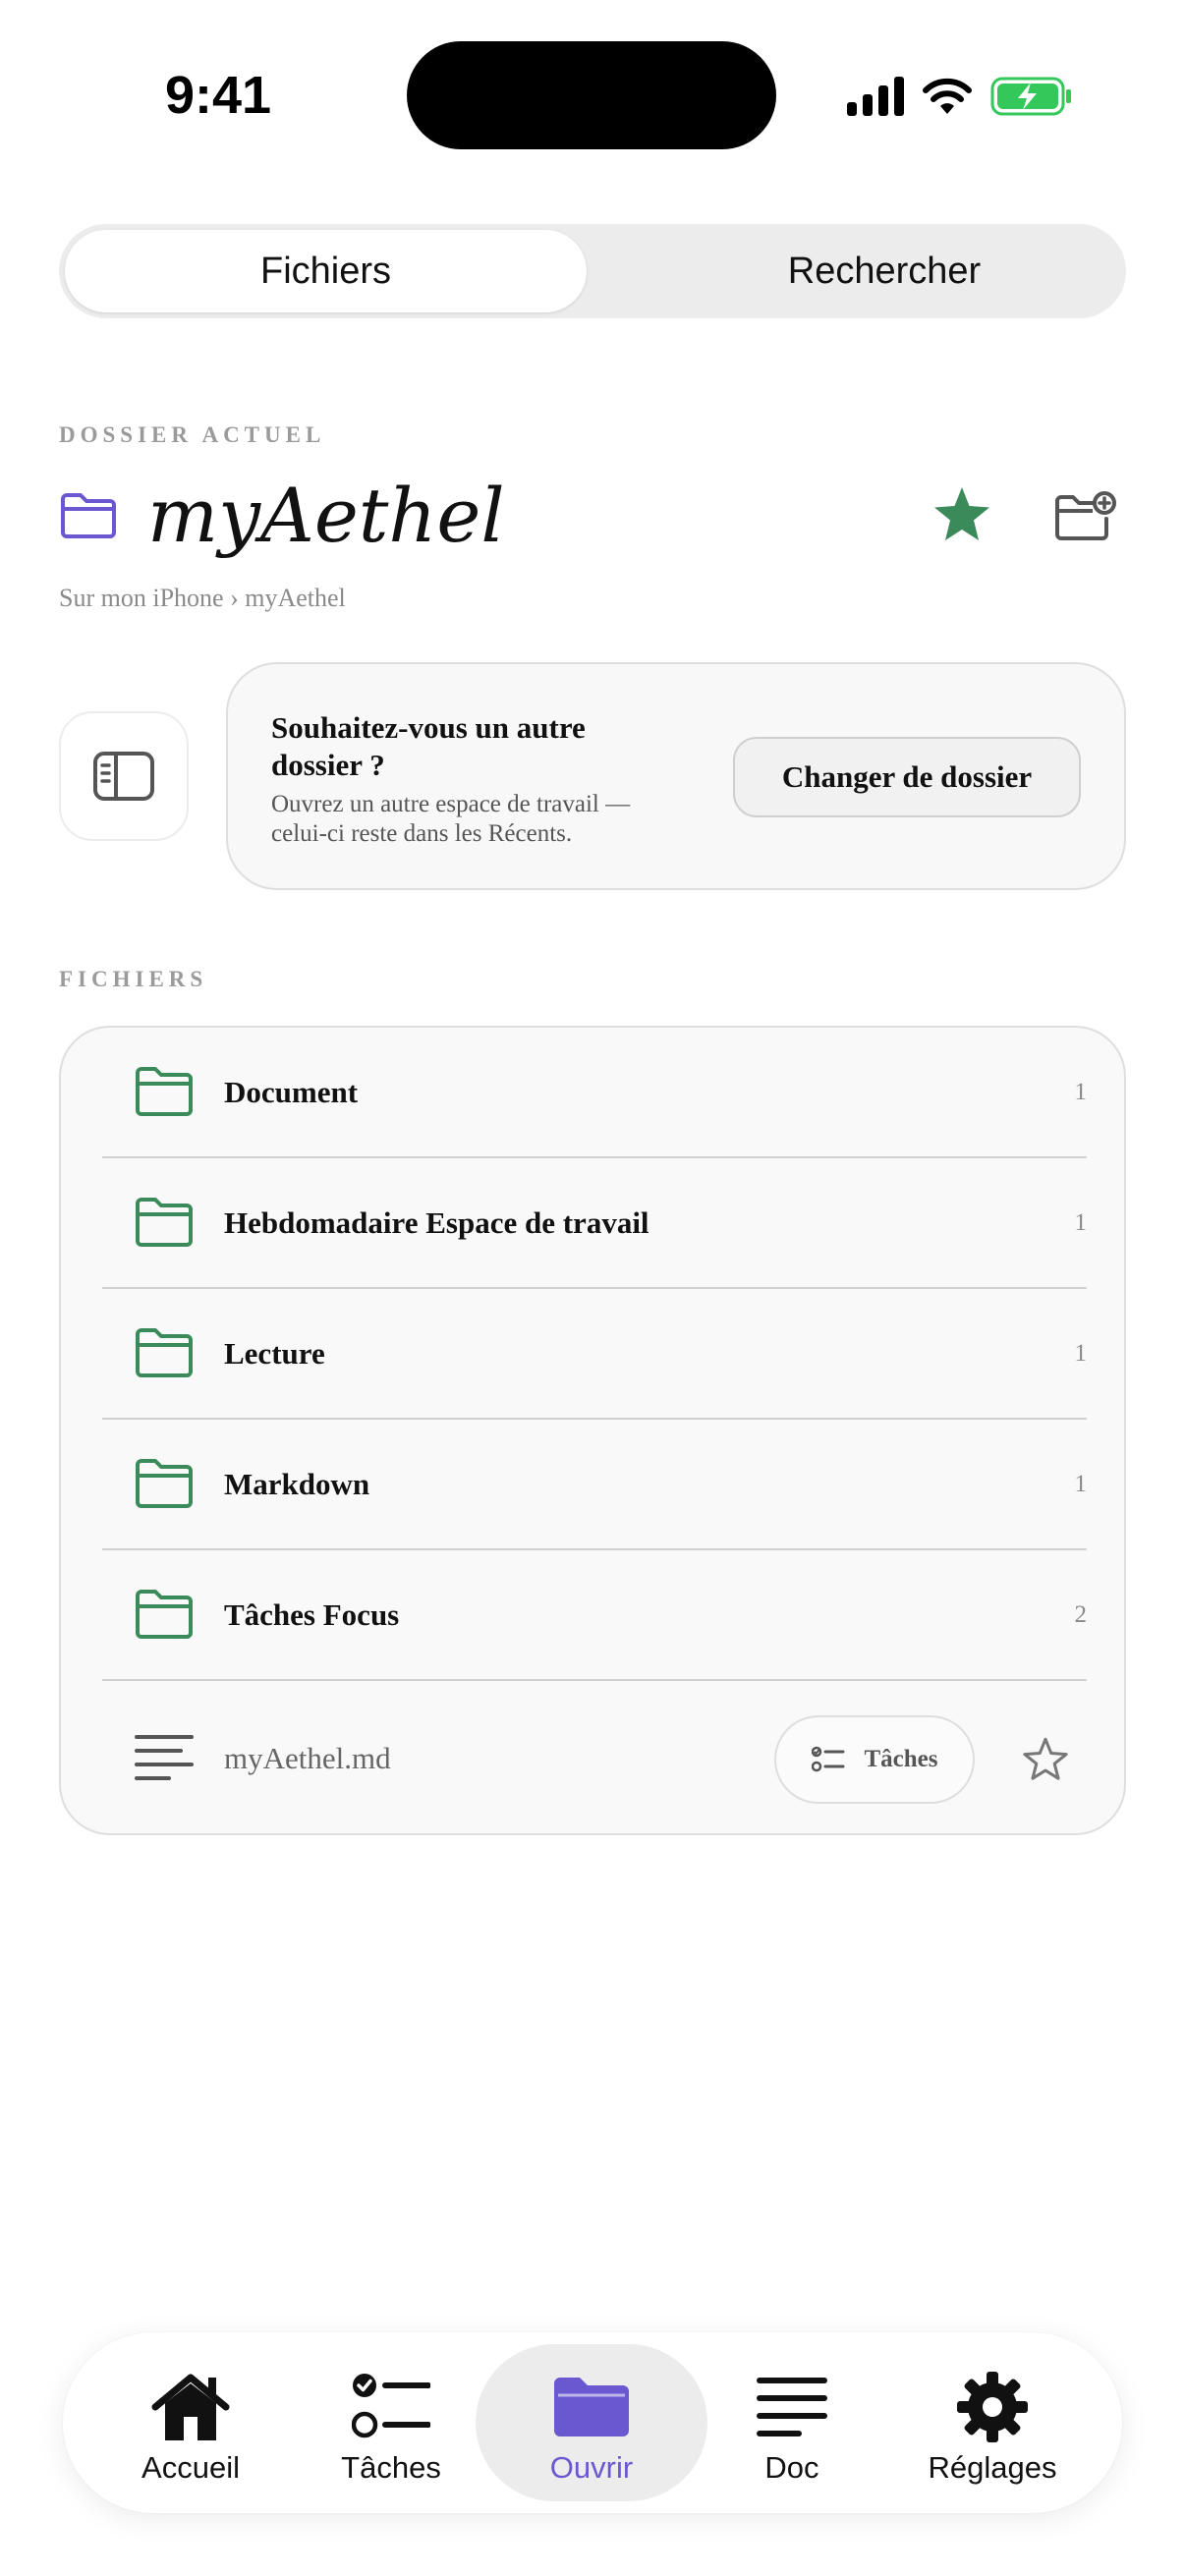 The height and width of the screenshot is (2576, 1185). I want to click on change-folder-button: Changer de dossier, so click(907, 777).